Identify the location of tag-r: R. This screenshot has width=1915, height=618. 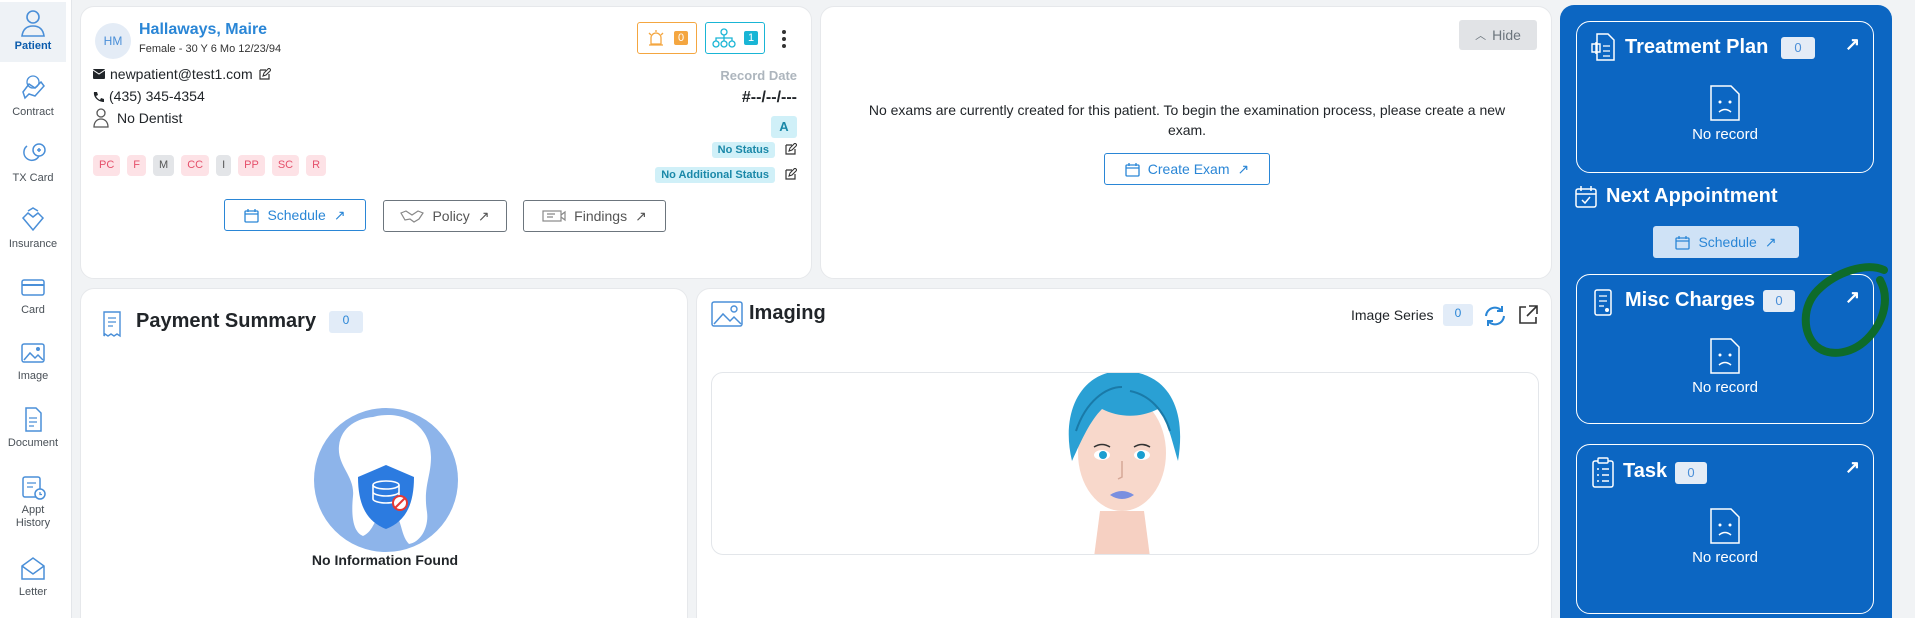
(316, 165).